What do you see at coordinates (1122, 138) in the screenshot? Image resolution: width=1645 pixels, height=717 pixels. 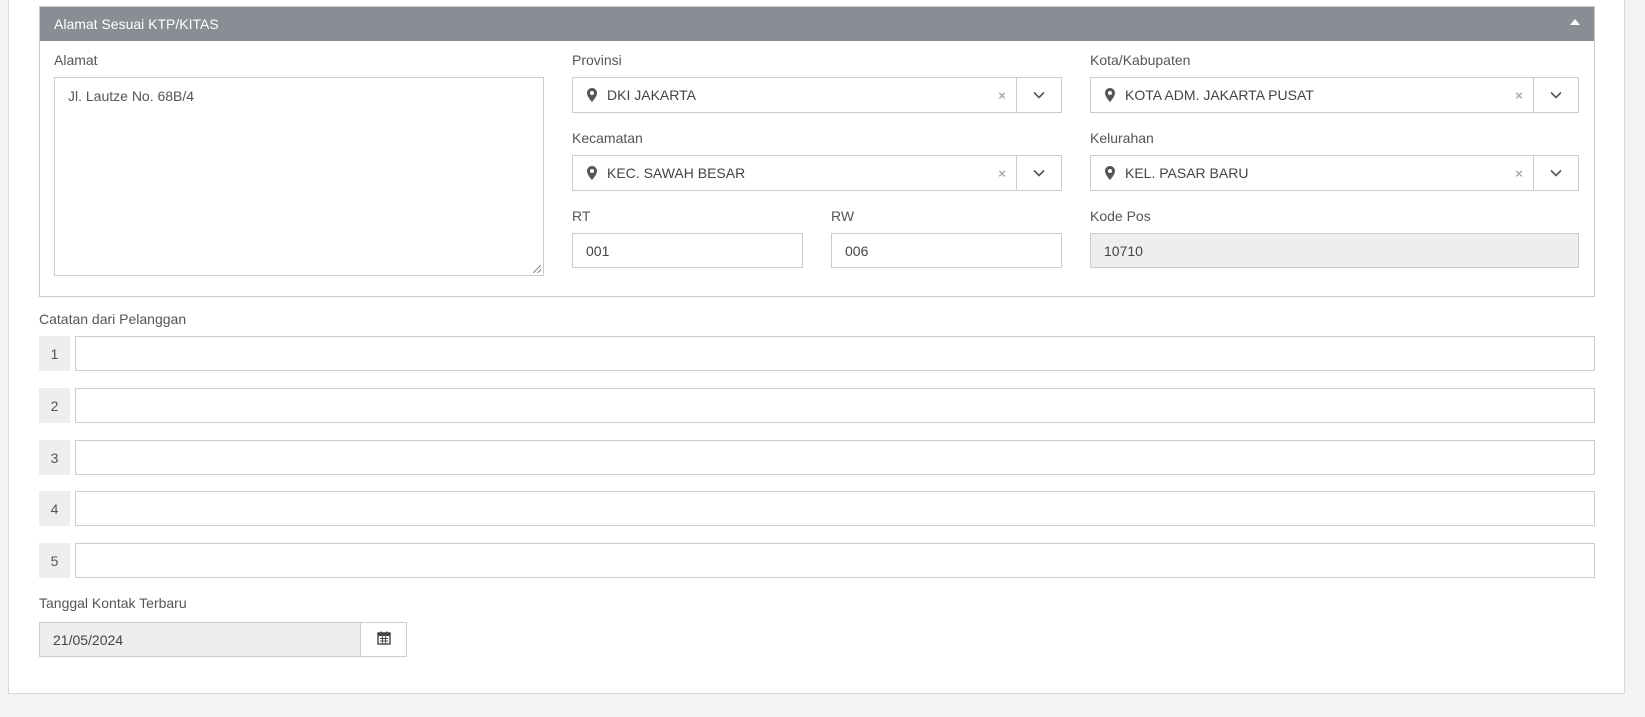 I see `kelurahan-label: Kelurahan` at bounding box center [1122, 138].